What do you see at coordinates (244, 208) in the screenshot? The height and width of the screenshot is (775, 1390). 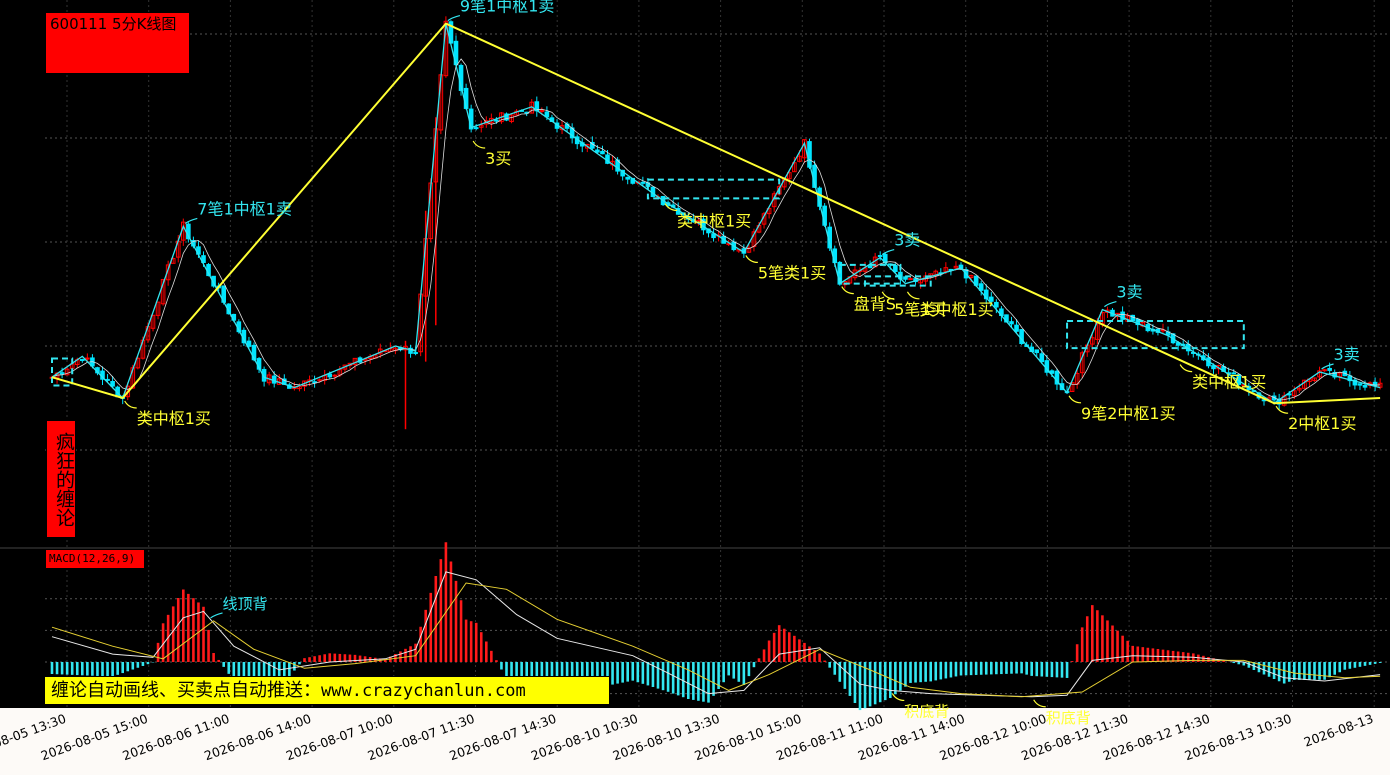 I see `annotation-label: 7笔1中枢1卖` at bounding box center [244, 208].